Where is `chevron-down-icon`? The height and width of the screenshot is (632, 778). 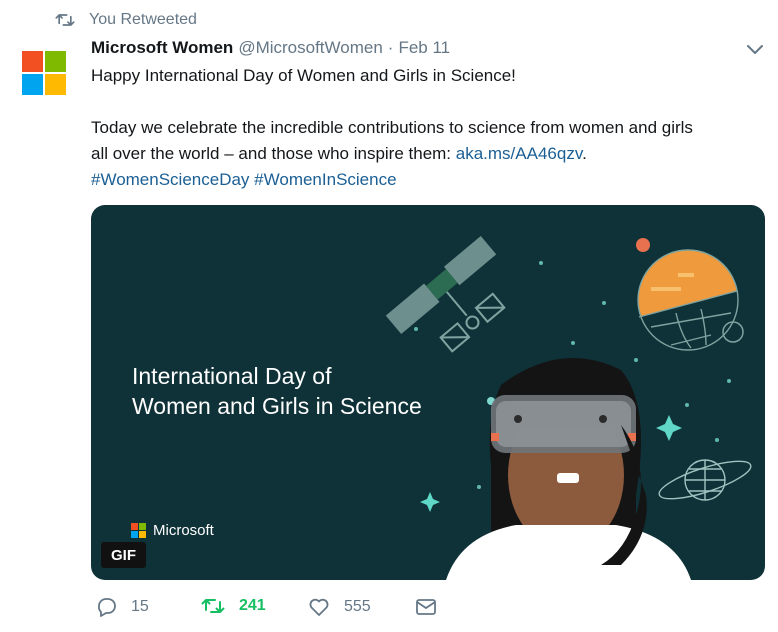 chevron-down-icon is located at coordinates (755, 49).